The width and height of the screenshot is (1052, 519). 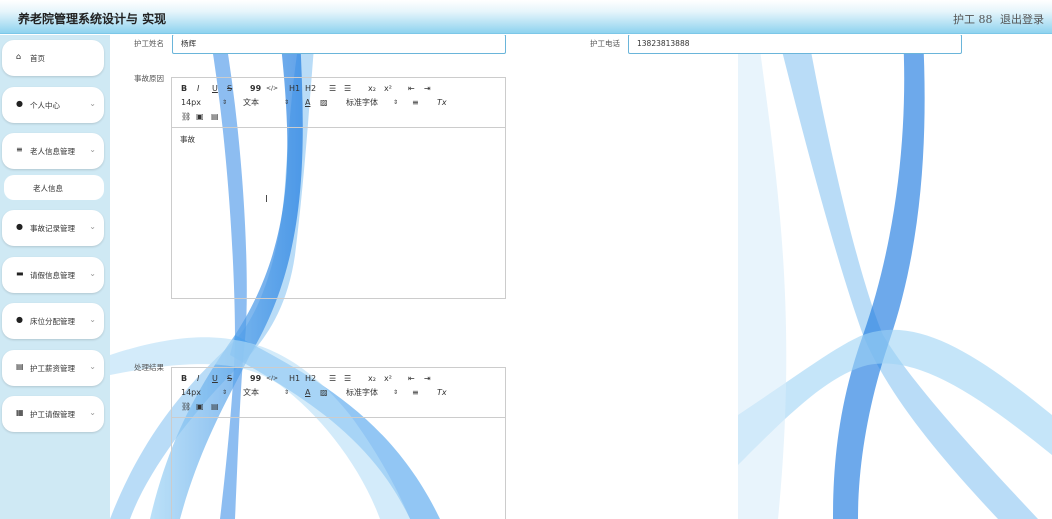 I want to click on sidebar-item-nurse-leave: ▦ 护工请假管理 ⌄, so click(x=53, y=414).